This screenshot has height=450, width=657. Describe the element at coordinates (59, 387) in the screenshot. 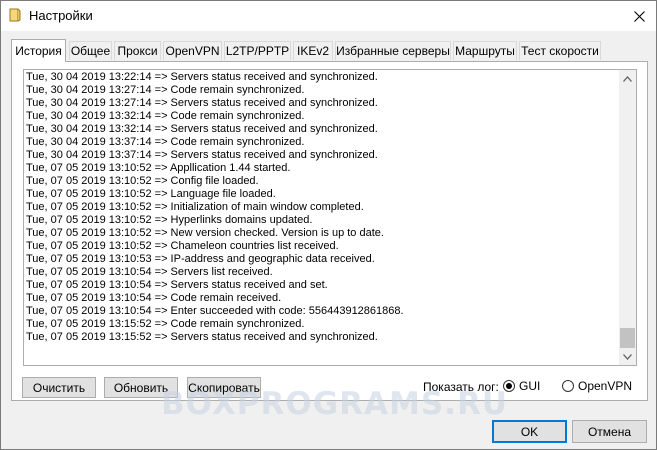

I see `clear-button: Очистить` at that location.